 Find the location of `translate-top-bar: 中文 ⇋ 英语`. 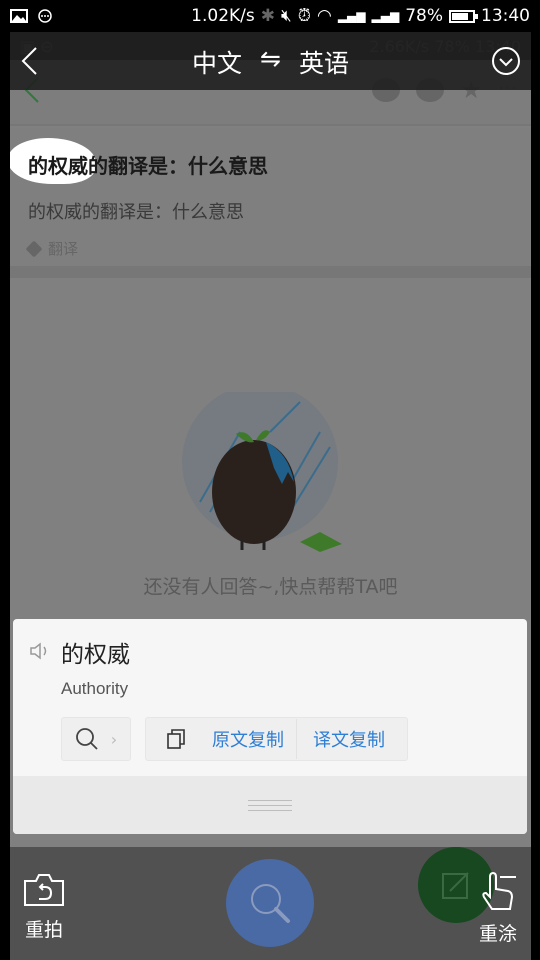

translate-top-bar: 中文 ⇋ 英语 is located at coordinates (270, 61).